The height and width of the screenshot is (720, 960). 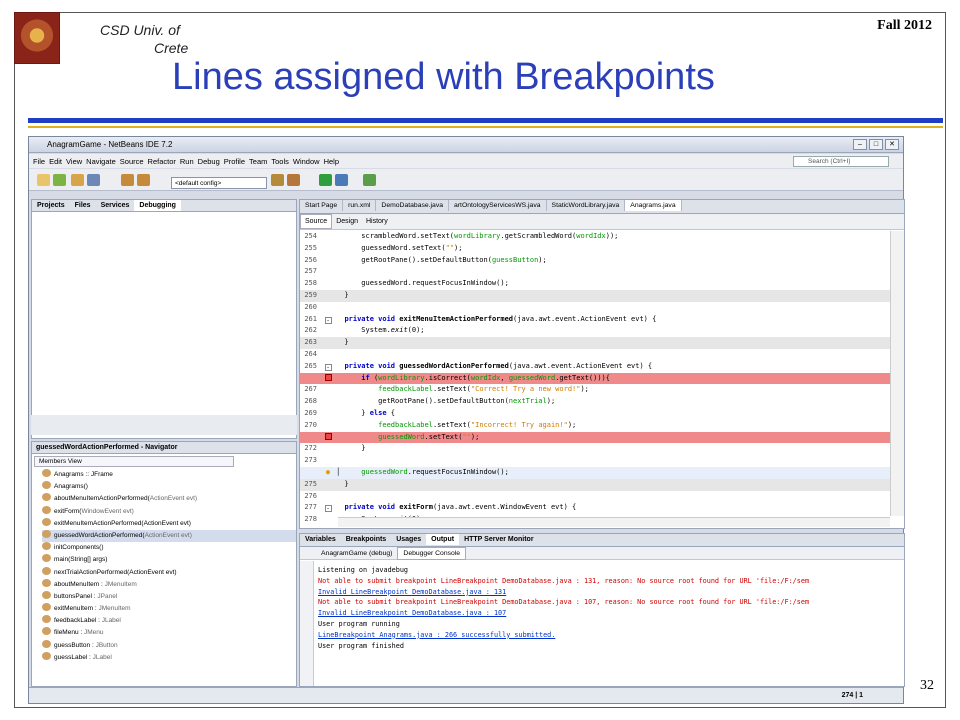 What do you see at coordinates (280, 161) in the screenshot?
I see `menu-tools: Tools` at bounding box center [280, 161].